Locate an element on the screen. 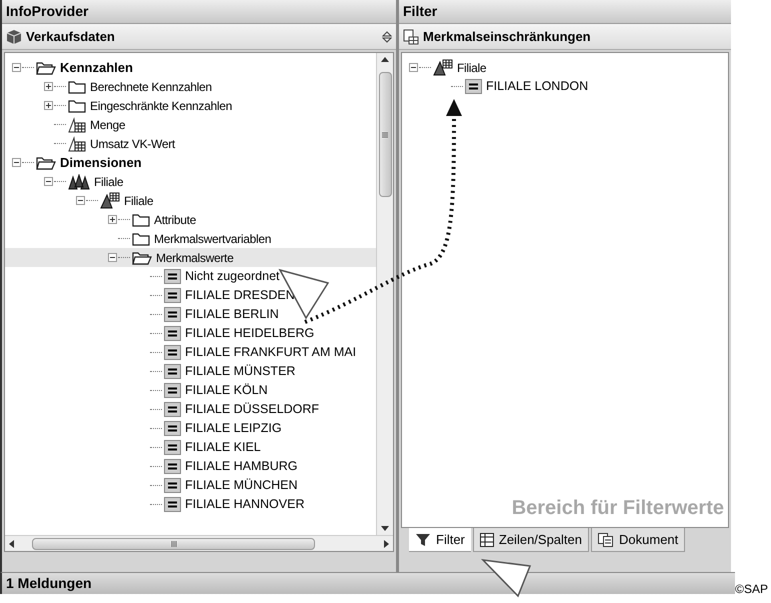 The width and height of the screenshot is (771, 603). tree-item: FILIALE HANNOVER is located at coordinates (190, 504).